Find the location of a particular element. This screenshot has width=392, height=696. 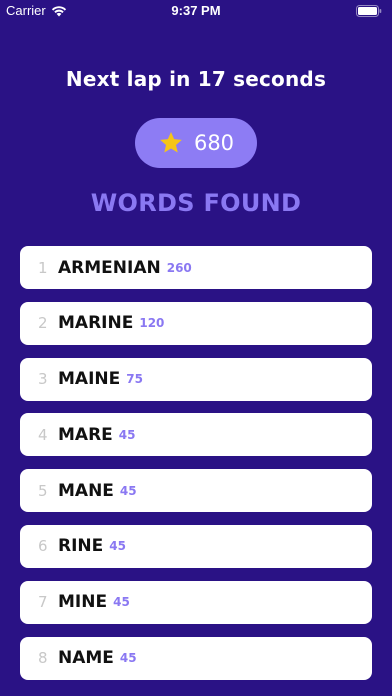

battery-icon is located at coordinates (369, 11).